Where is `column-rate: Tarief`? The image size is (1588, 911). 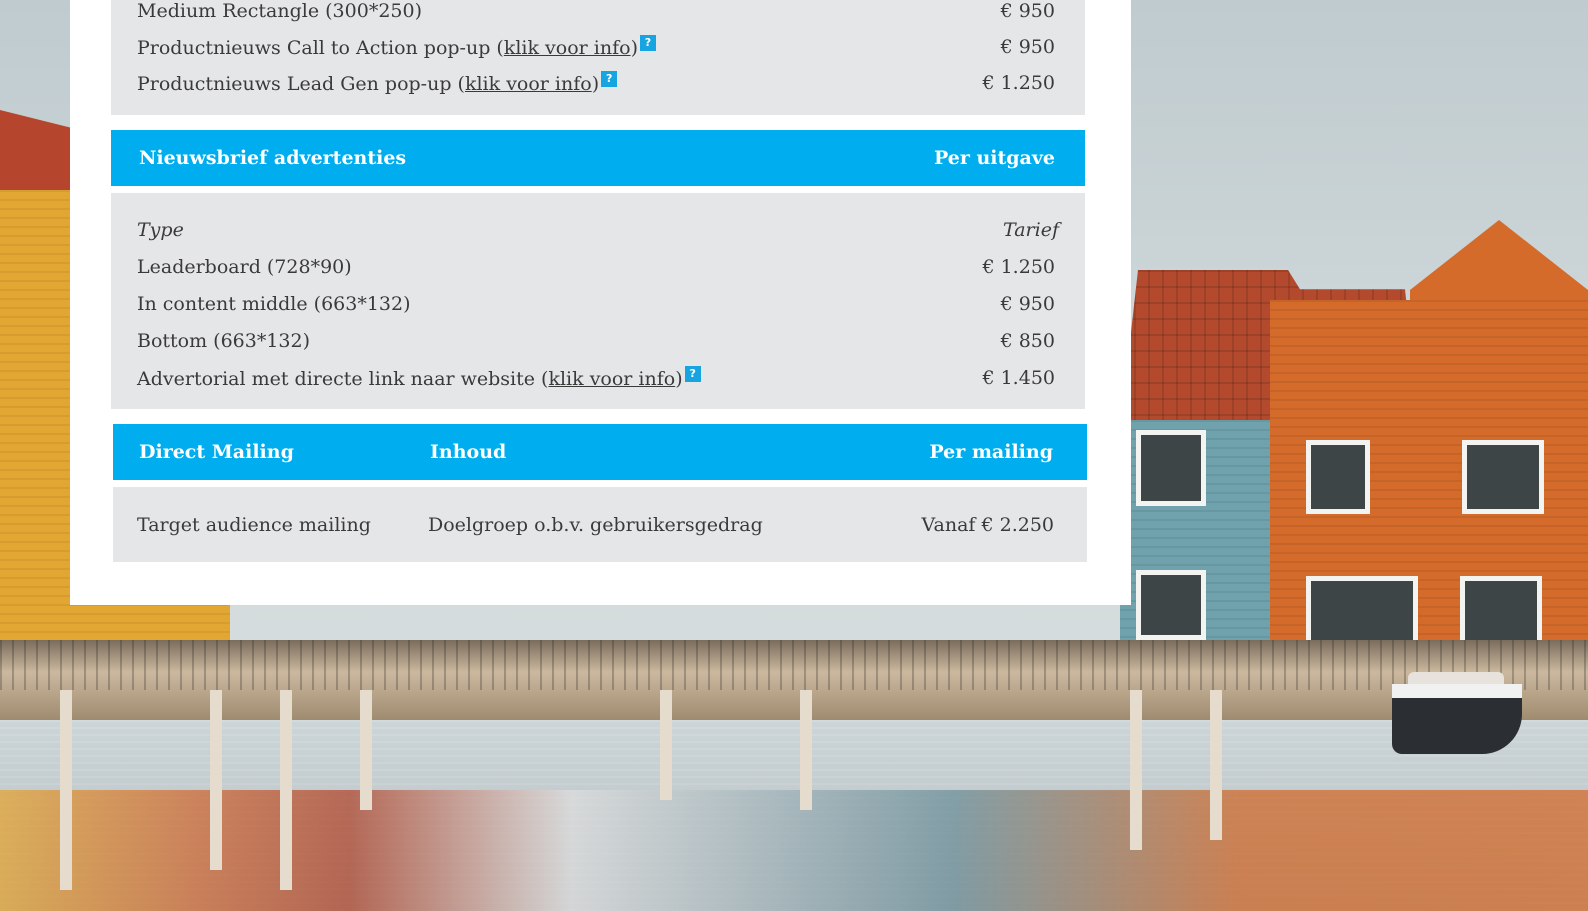 column-rate: Tarief is located at coordinates (1031, 230).